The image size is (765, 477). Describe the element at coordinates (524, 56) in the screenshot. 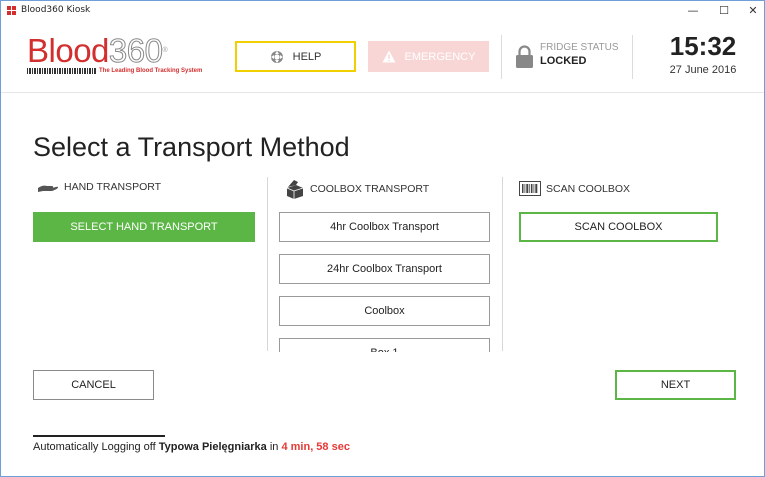

I see `padlock-icon` at that location.